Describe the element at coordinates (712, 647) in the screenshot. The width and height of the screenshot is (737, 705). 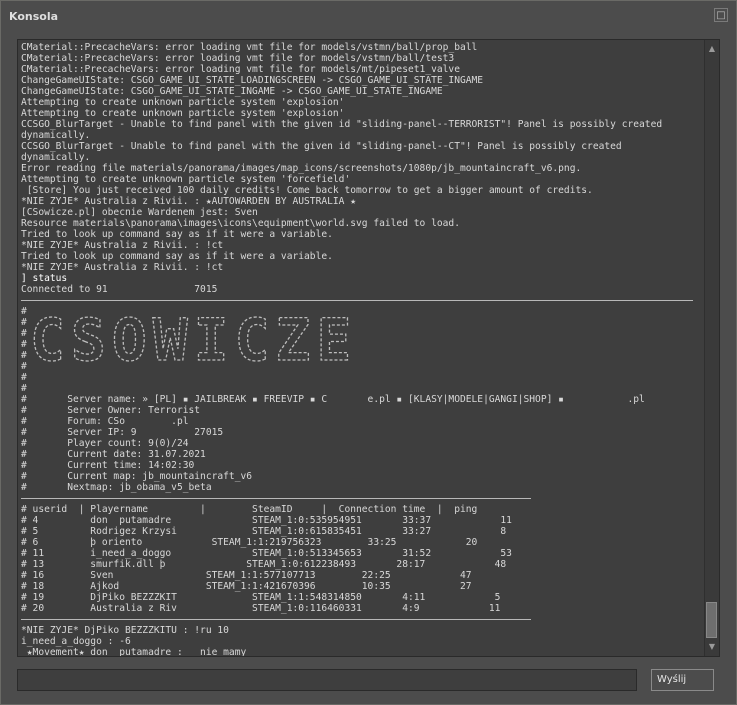
I see `scroll-down-icon: ▼` at that location.